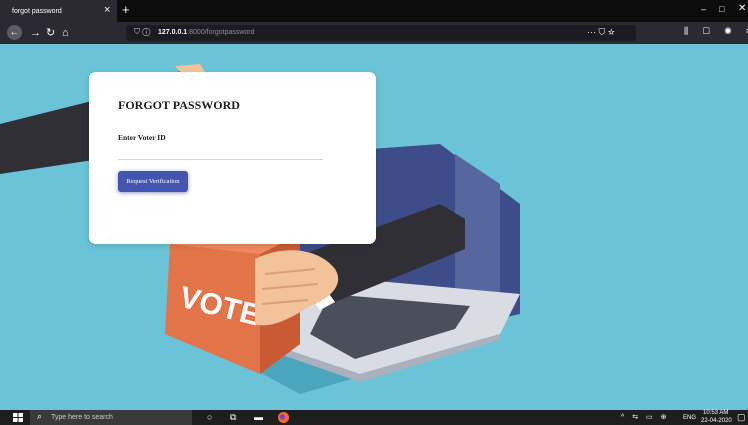 This screenshot has width=748, height=425. Describe the element at coordinates (173, 32) in the screenshot. I see `url-host: 127.0.0.1` at that location.